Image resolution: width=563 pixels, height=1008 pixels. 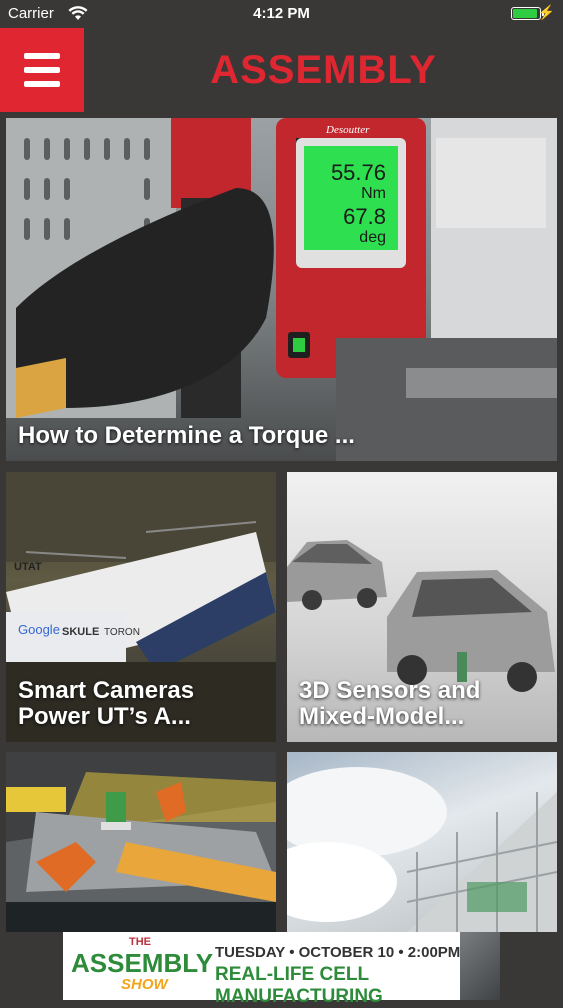 I want to click on app-header: ASSEMBLY, so click(x=281, y=70).